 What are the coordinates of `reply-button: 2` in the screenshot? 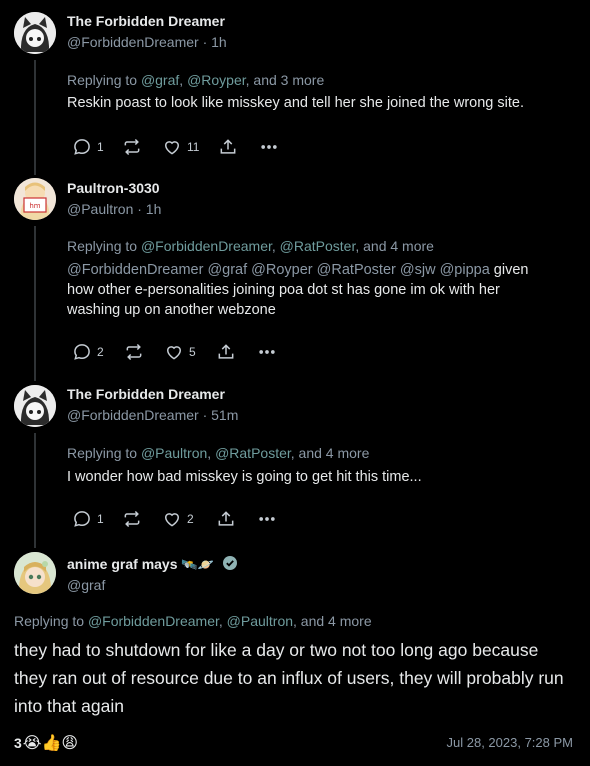 It's located at (88, 352).